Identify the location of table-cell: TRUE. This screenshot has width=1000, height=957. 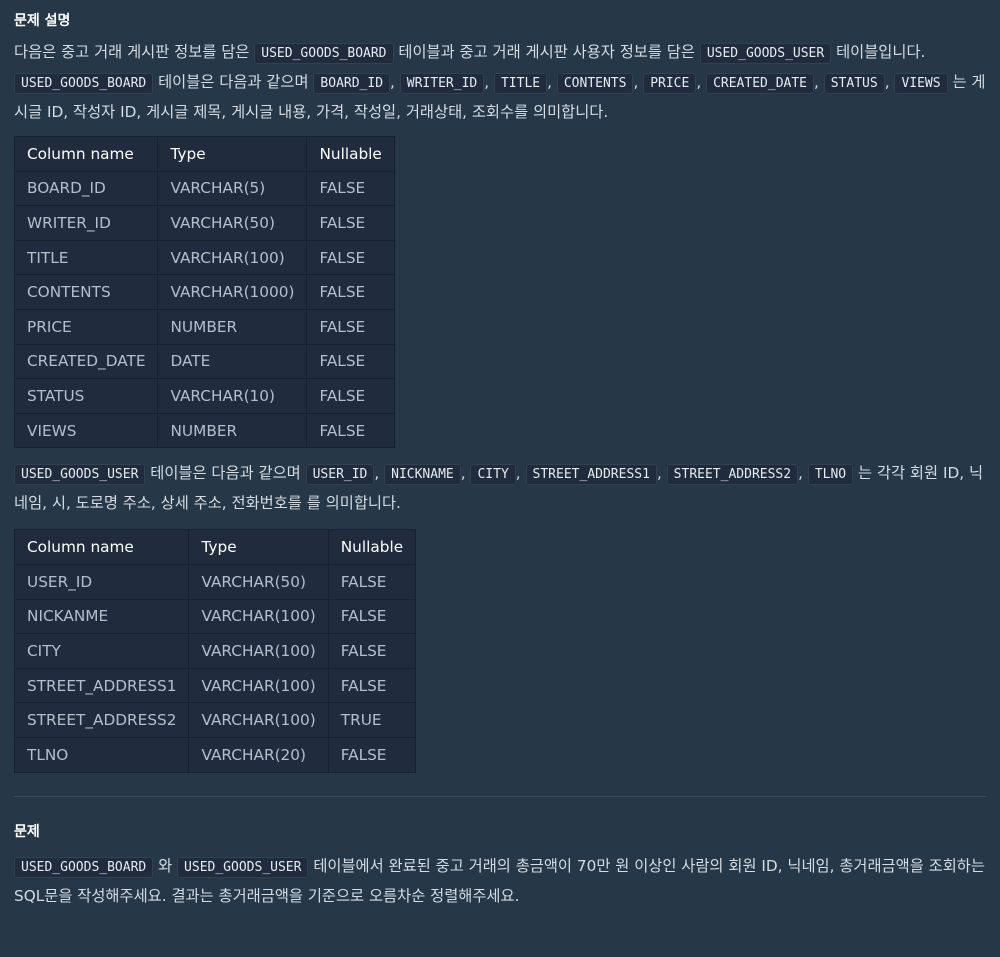
(372, 720).